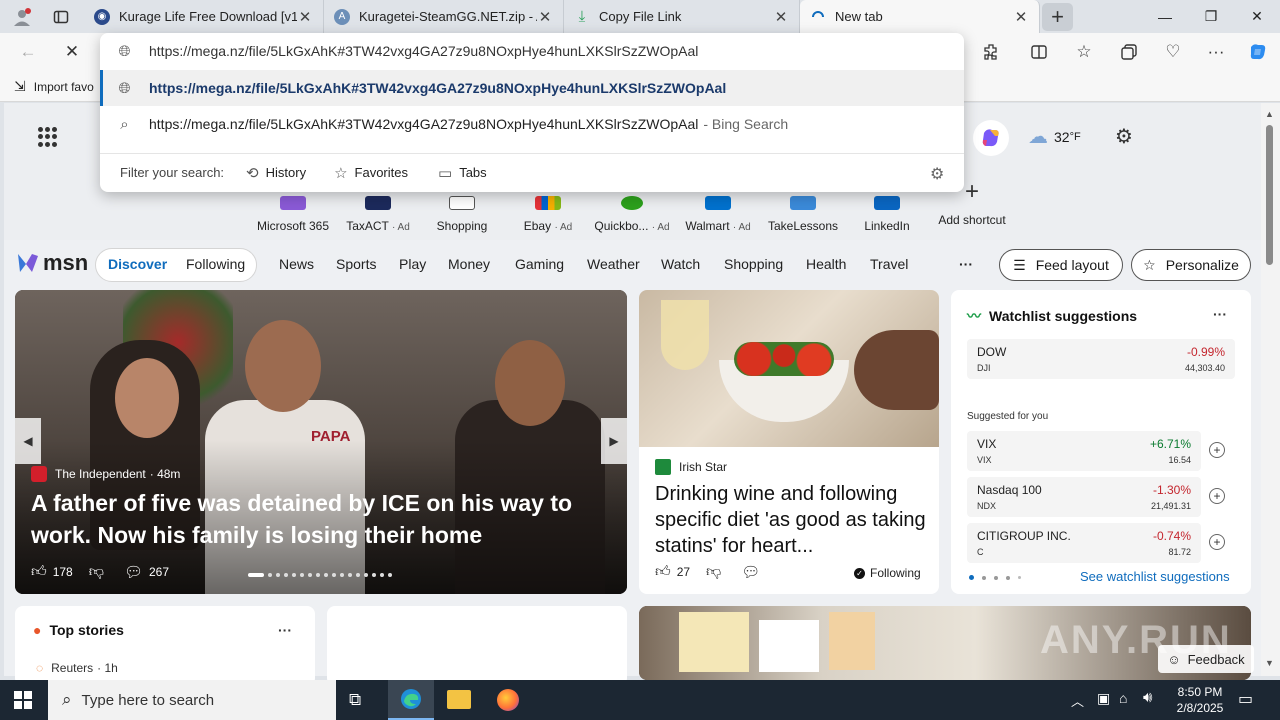 The width and height of the screenshot is (1280, 720). I want to click on stop-loading-icon: ✕, so click(72, 52).